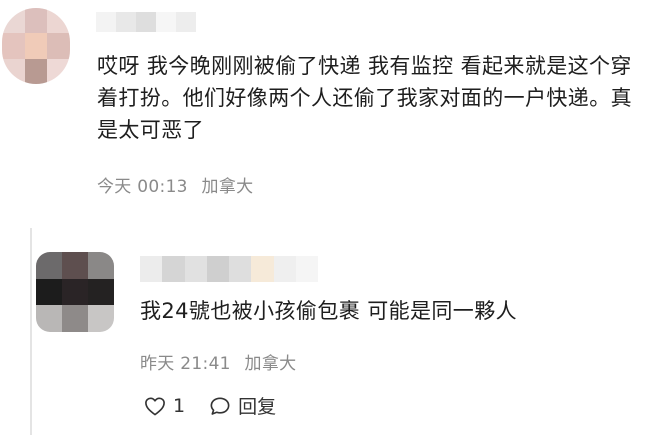 The height and width of the screenshot is (435, 650). I want to click on like-button: 1, so click(164, 406).